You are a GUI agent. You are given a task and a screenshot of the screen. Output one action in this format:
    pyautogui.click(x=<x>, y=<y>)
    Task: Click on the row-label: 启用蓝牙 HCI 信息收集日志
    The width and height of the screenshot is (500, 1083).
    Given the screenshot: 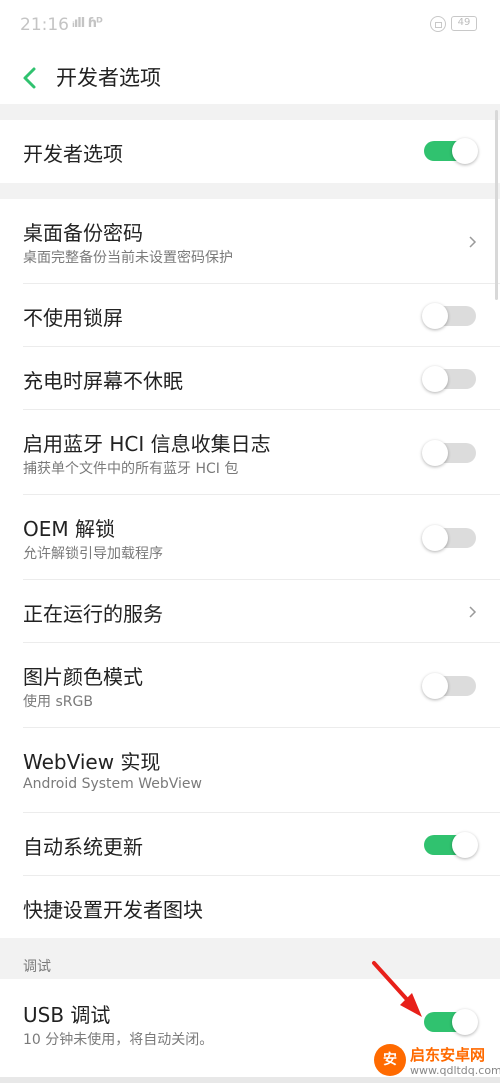 What is the action you would take?
    pyautogui.click(x=147, y=444)
    